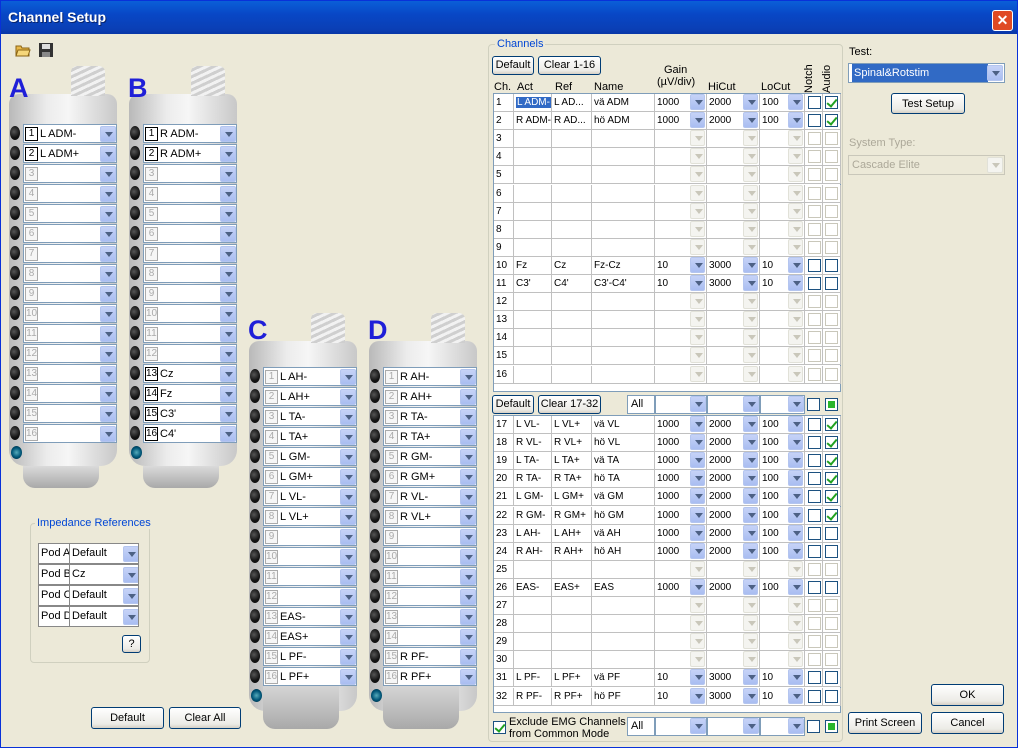 The width and height of the screenshot is (1018, 748). What do you see at coordinates (623, 121) in the screenshot?
I see `channel-name-cell: hö ADM` at bounding box center [623, 121].